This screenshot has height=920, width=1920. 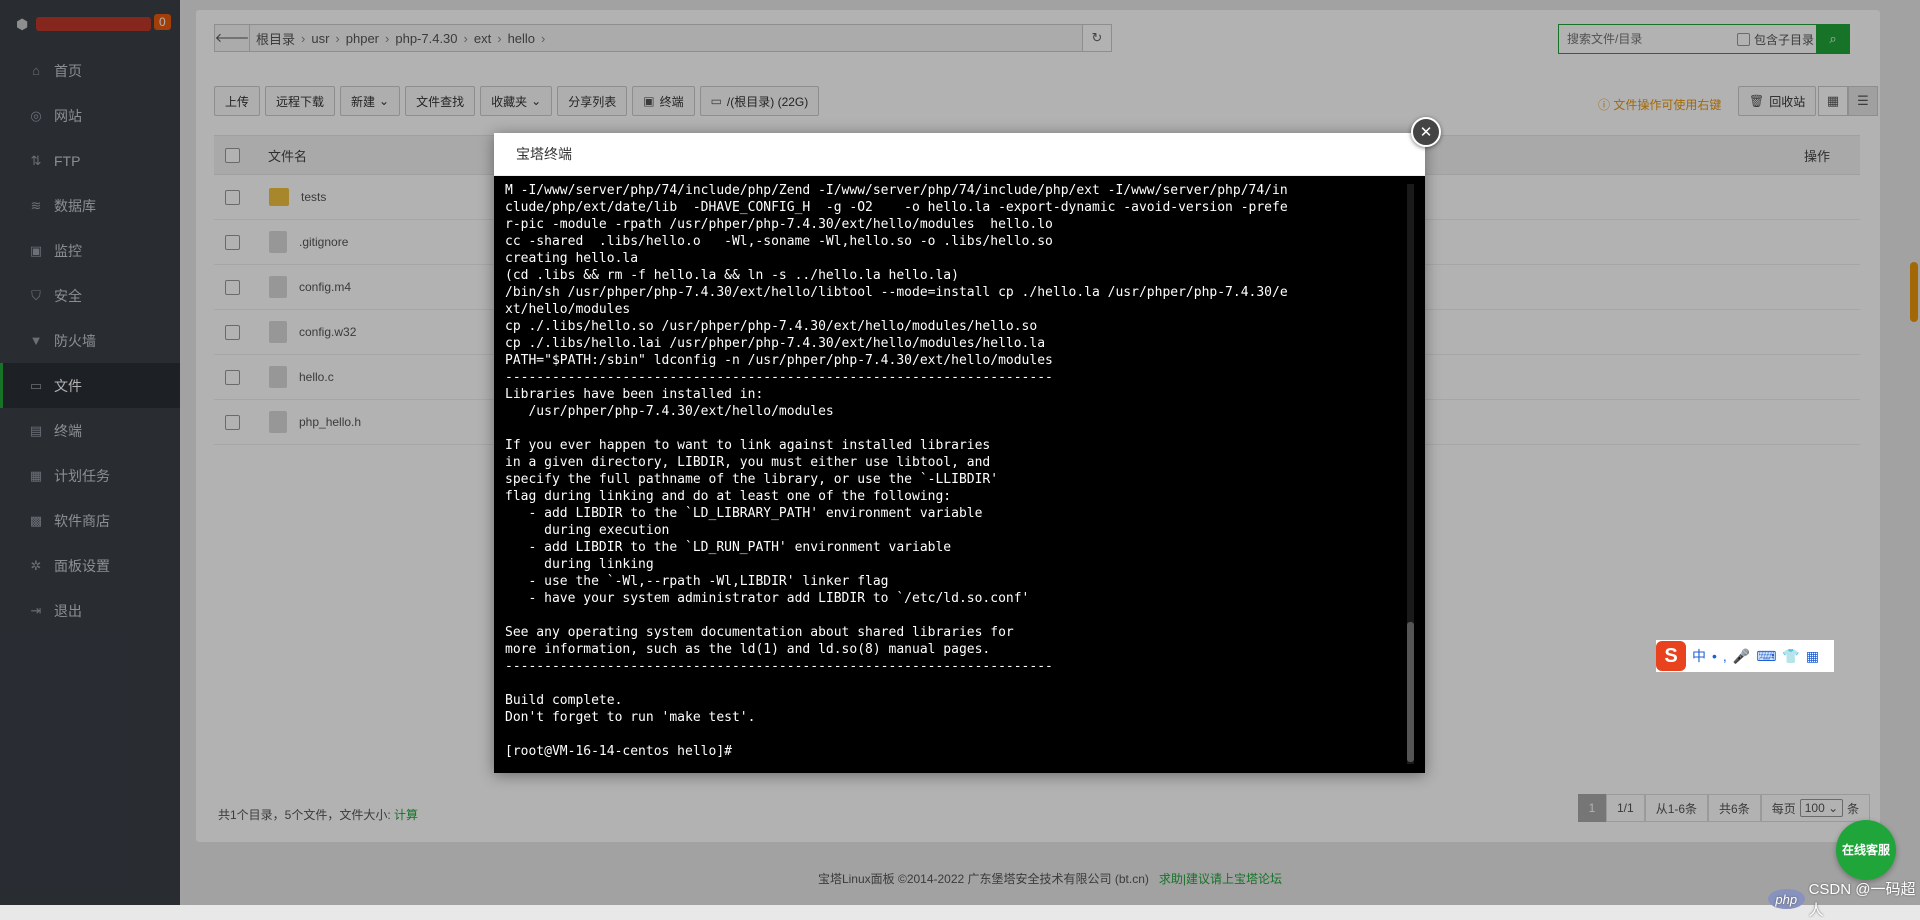 What do you see at coordinates (1759, 656) in the screenshot?
I see `ime-controls: 中•,🎤⌨👕▦` at bounding box center [1759, 656].